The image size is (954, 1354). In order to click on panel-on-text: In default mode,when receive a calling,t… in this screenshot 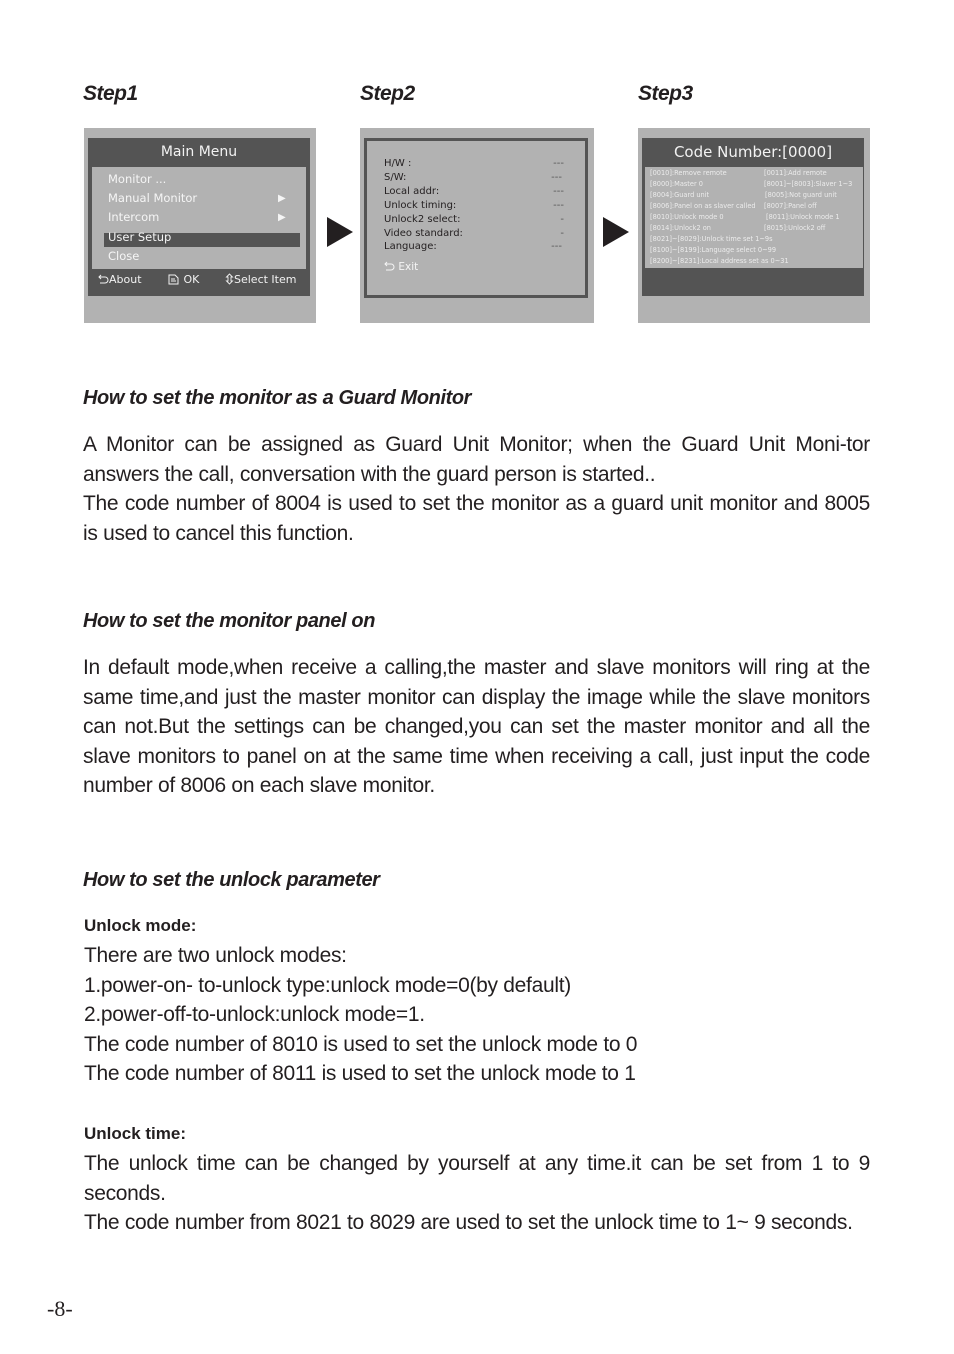, I will do `click(476, 727)`.